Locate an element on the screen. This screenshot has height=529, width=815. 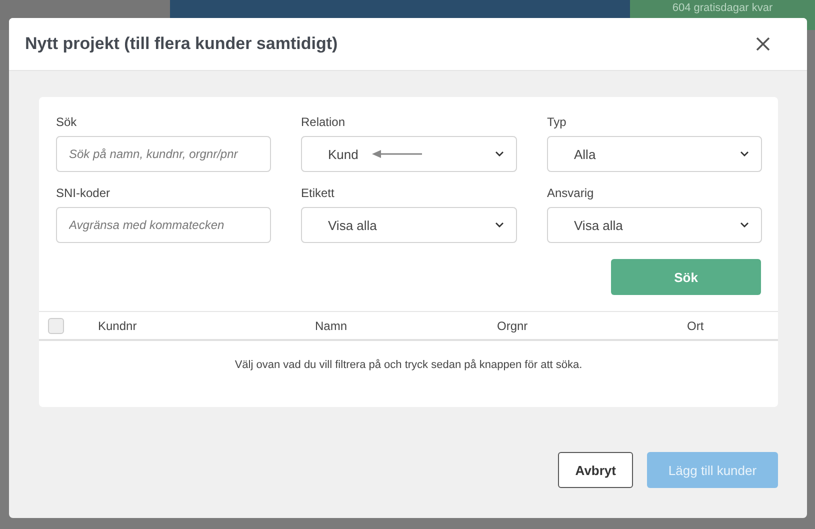
column-header: Ort is located at coordinates (696, 325).